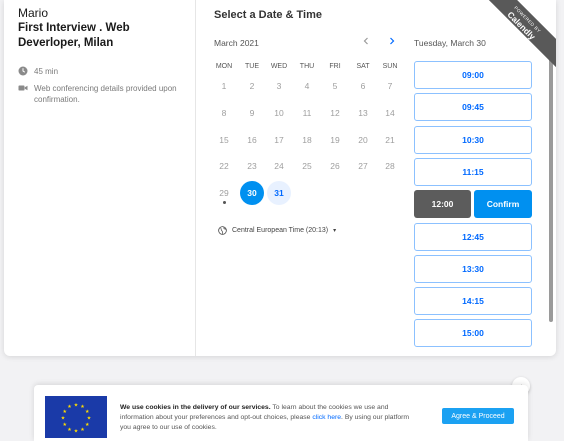  I want to click on caret-down-icon: ▾, so click(335, 231).